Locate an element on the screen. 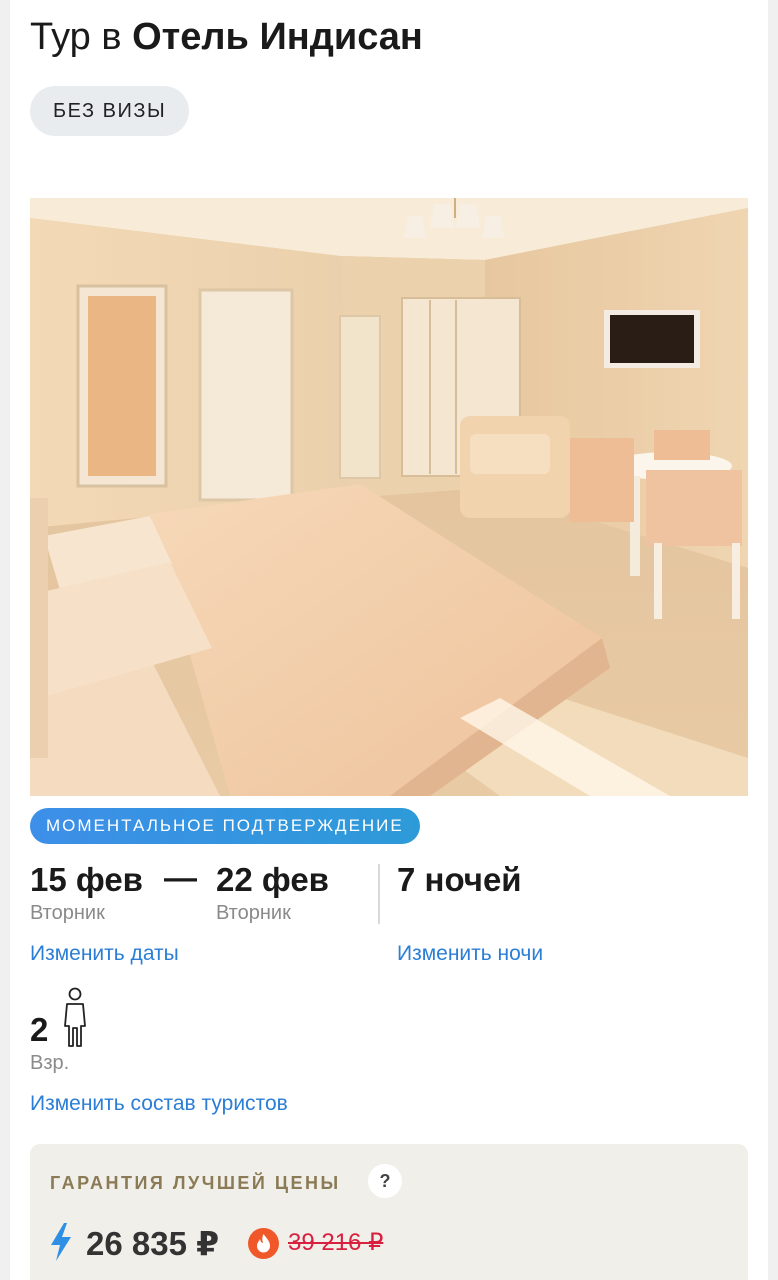 The image size is (778, 1280). date-to: 22 фев is located at coordinates (272, 879).